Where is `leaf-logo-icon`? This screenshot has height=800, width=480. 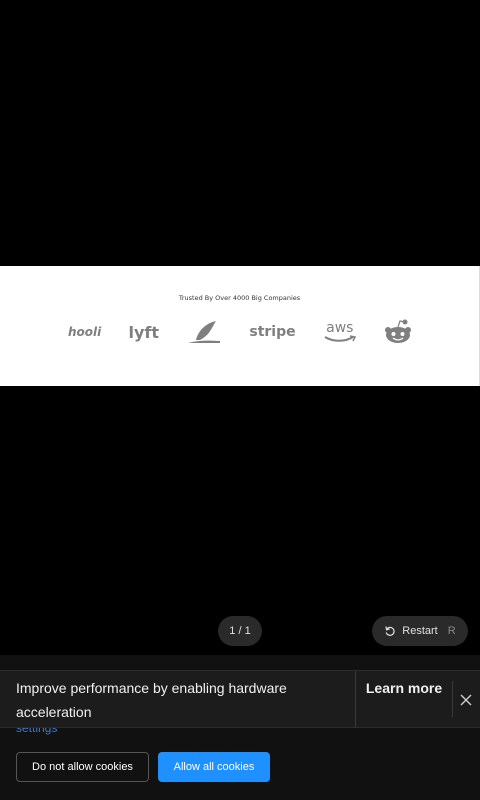 leaf-logo-icon is located at coordinates (204, 332).